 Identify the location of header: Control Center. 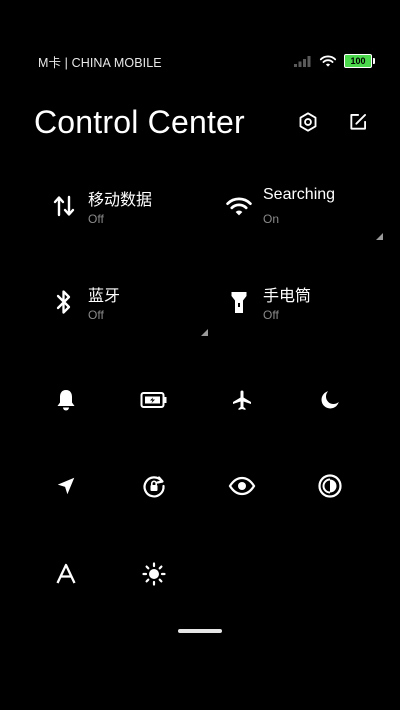
(202, 122).